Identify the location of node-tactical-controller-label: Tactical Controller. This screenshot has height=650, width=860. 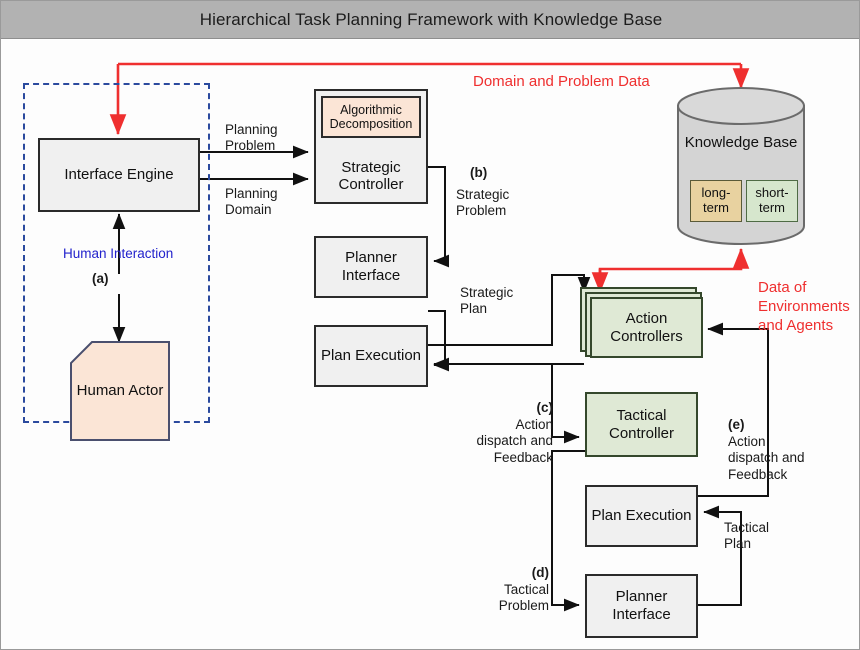
(641, 424).